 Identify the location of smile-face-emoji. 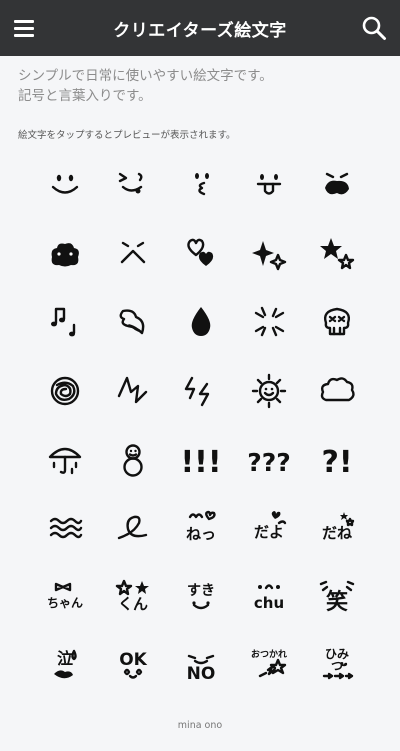
(65, 185).